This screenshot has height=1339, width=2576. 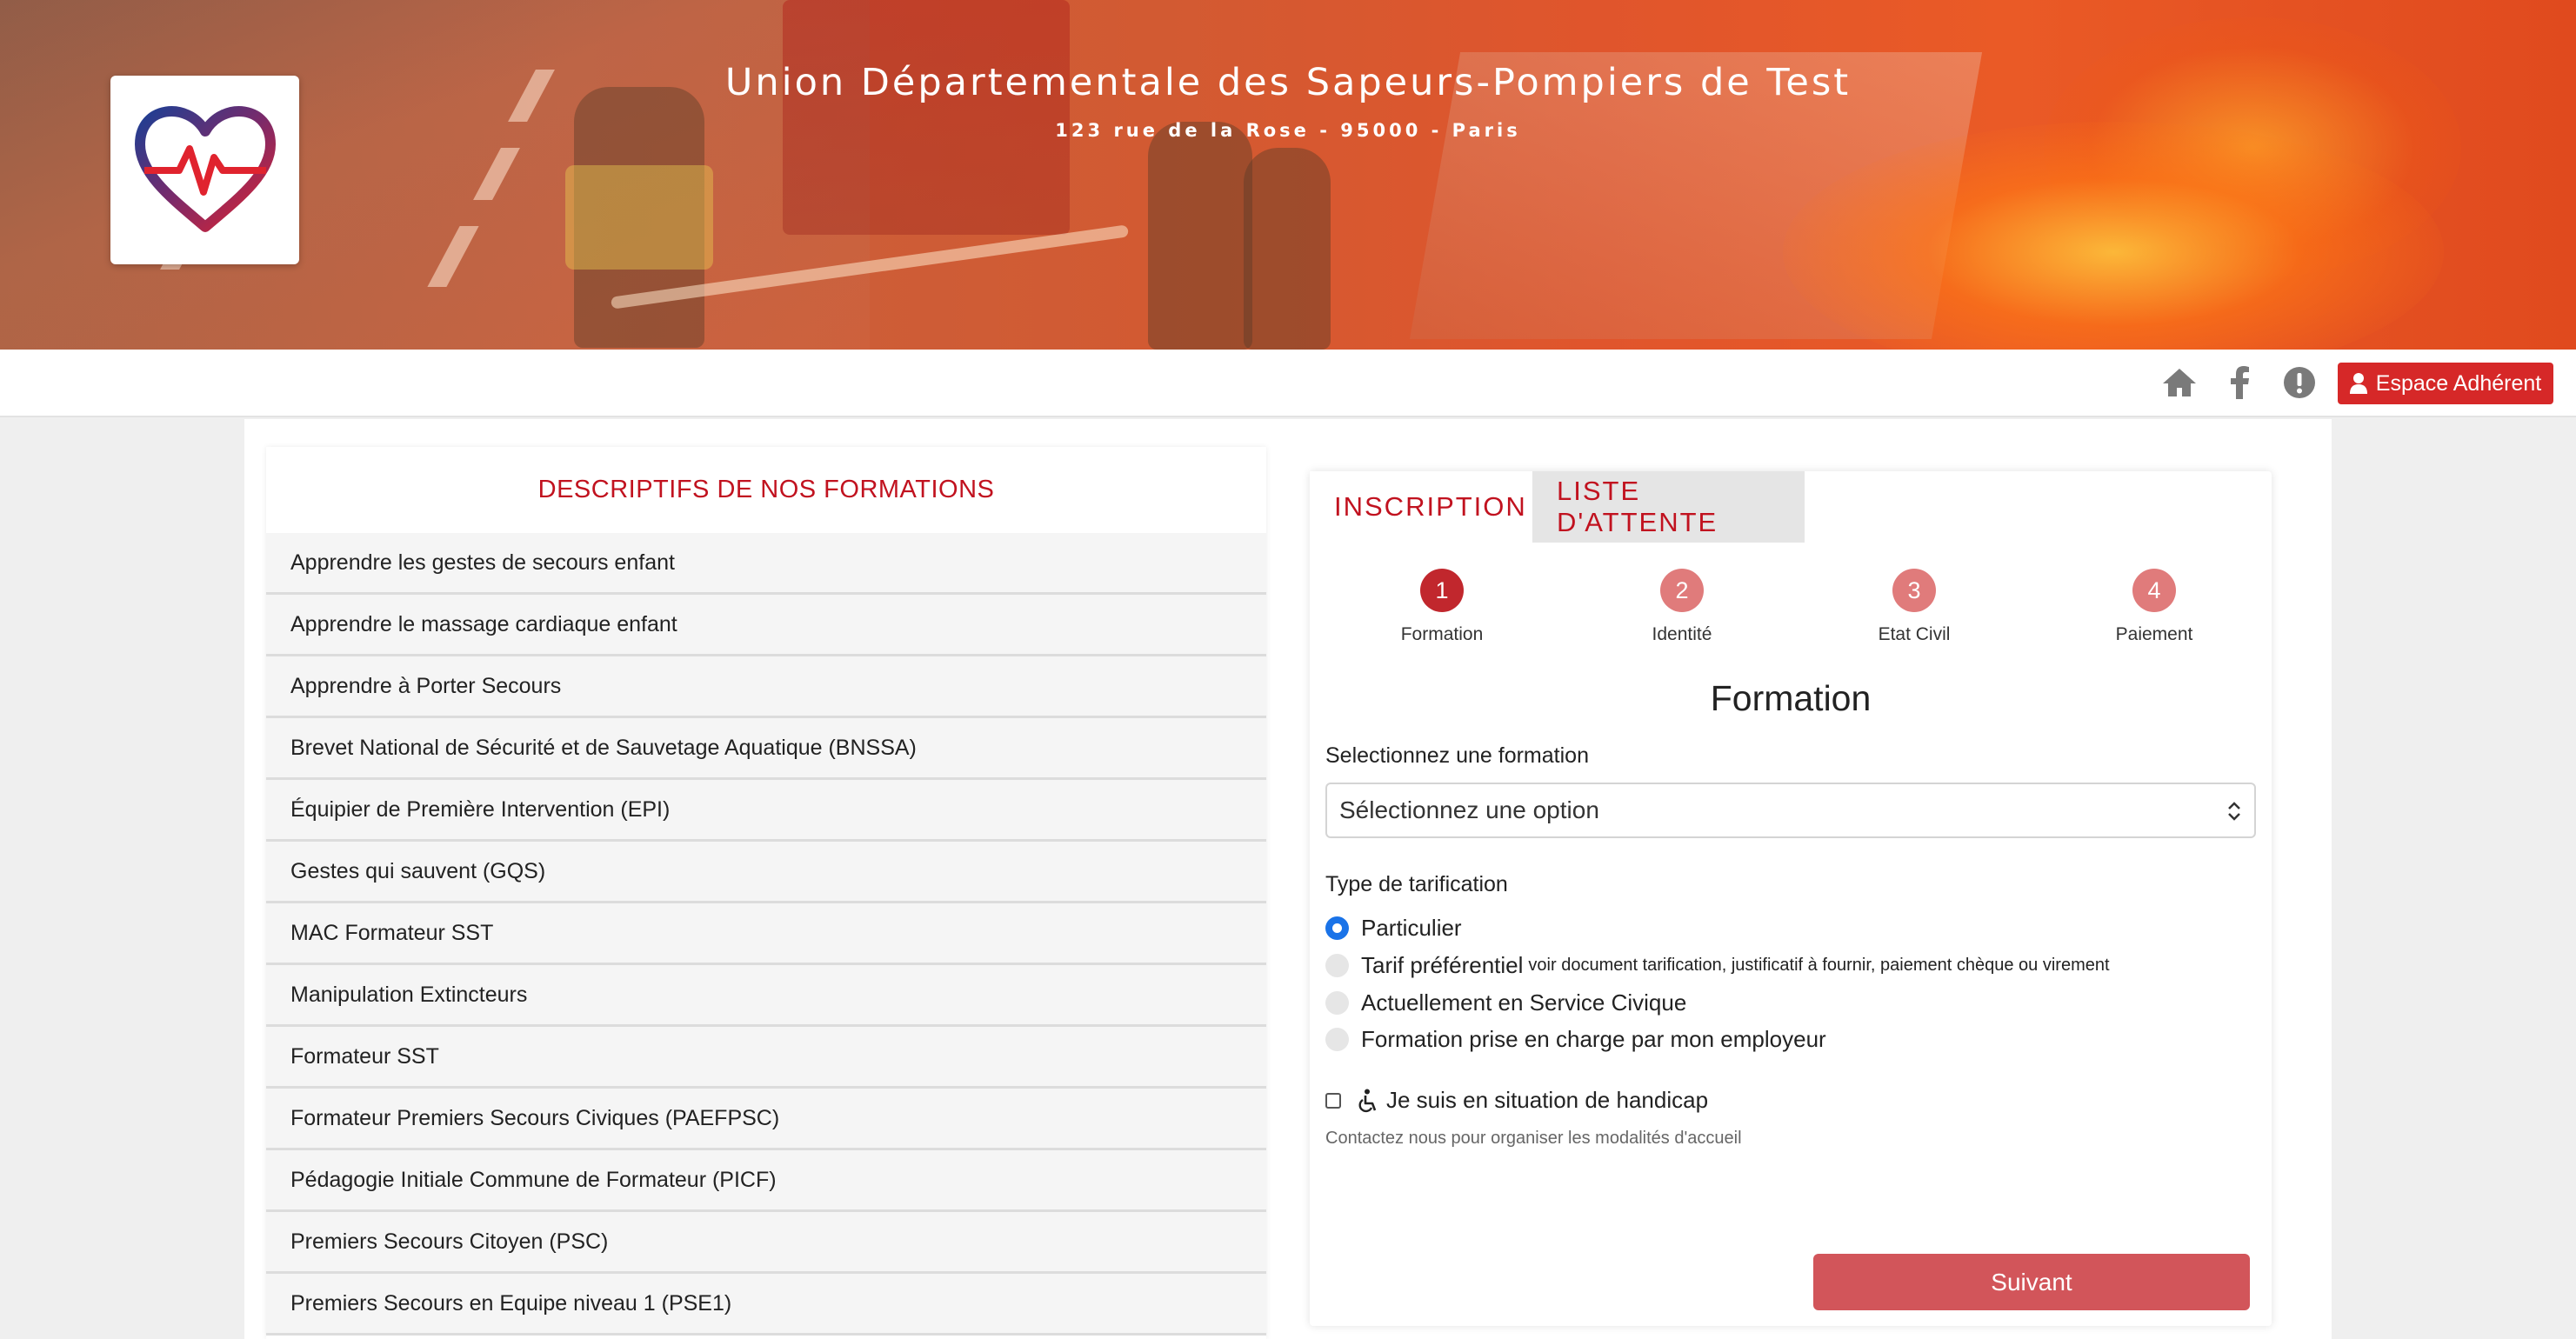 I want to click on radio-label: Particulier, so click(x=1411, y=928).